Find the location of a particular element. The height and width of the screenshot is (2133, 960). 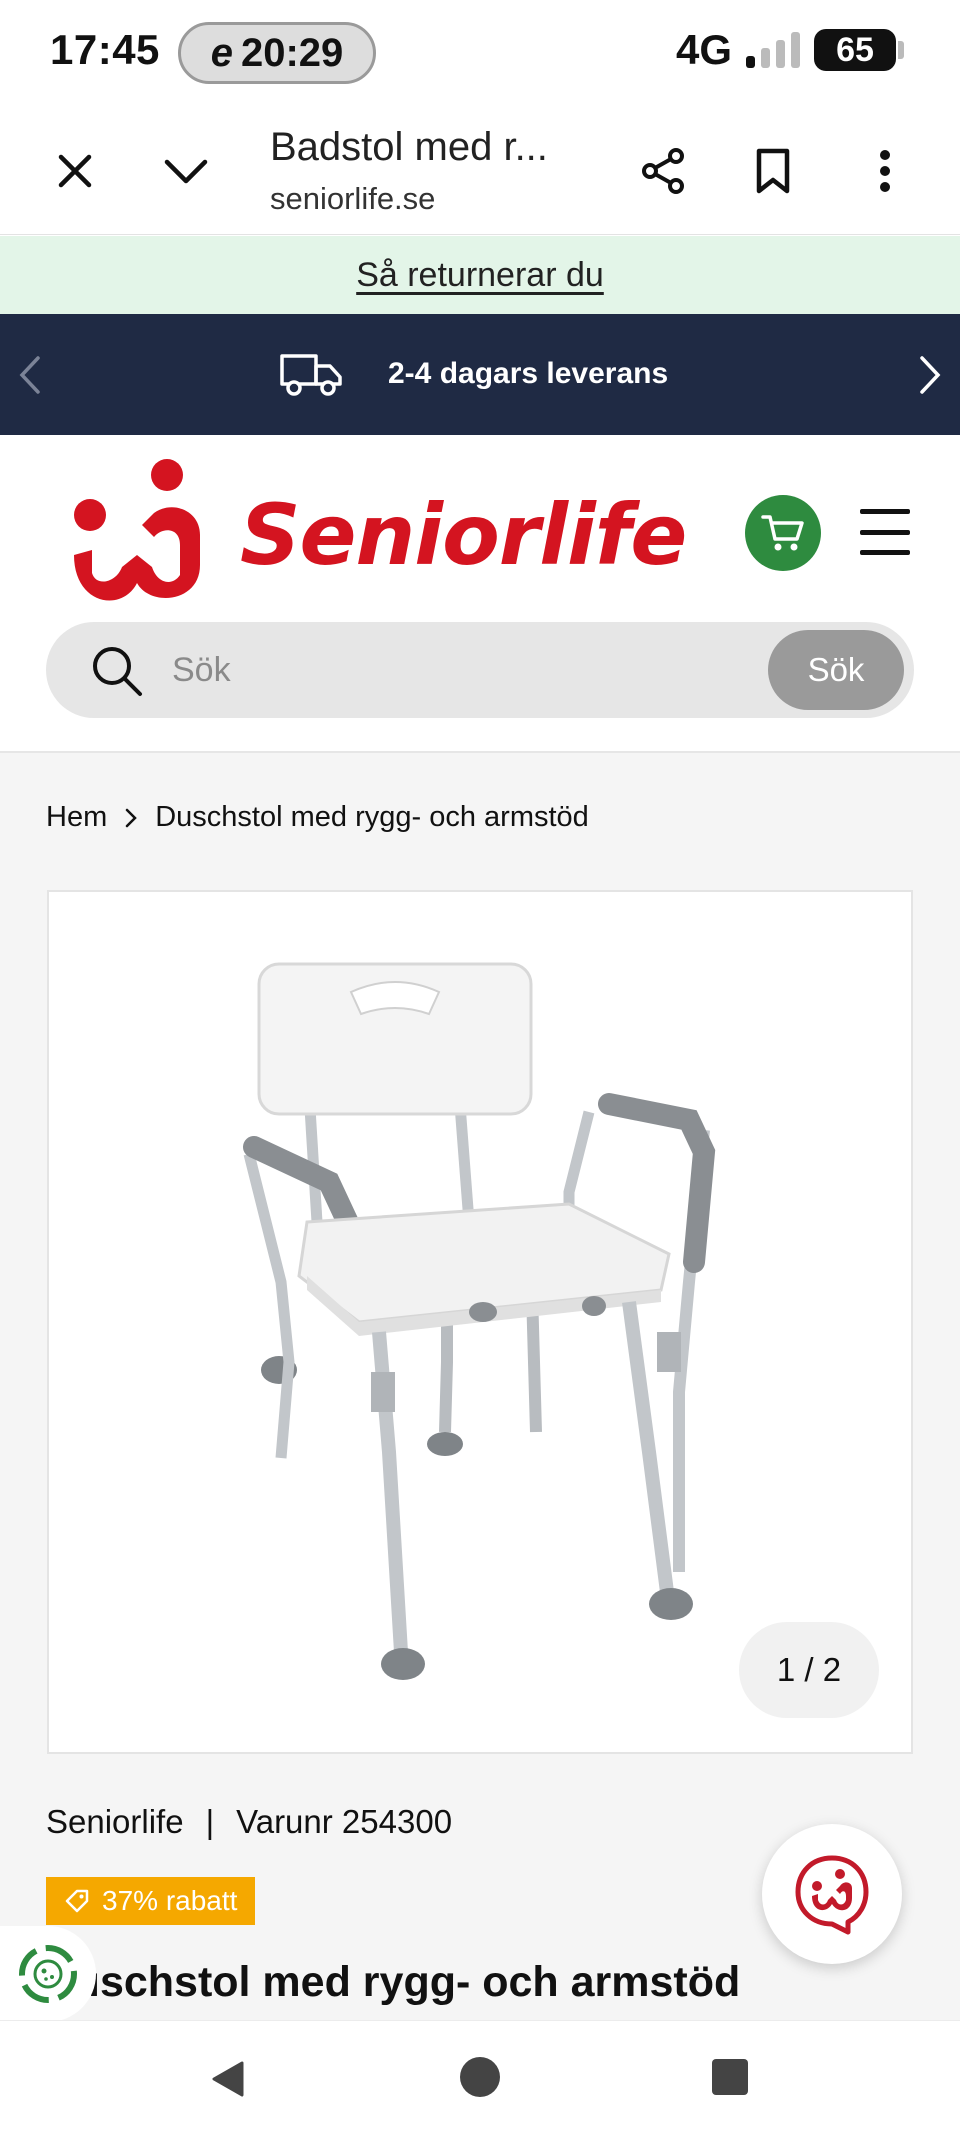

discount-text: 37% rabatt is located at coordinates (170, 1900).